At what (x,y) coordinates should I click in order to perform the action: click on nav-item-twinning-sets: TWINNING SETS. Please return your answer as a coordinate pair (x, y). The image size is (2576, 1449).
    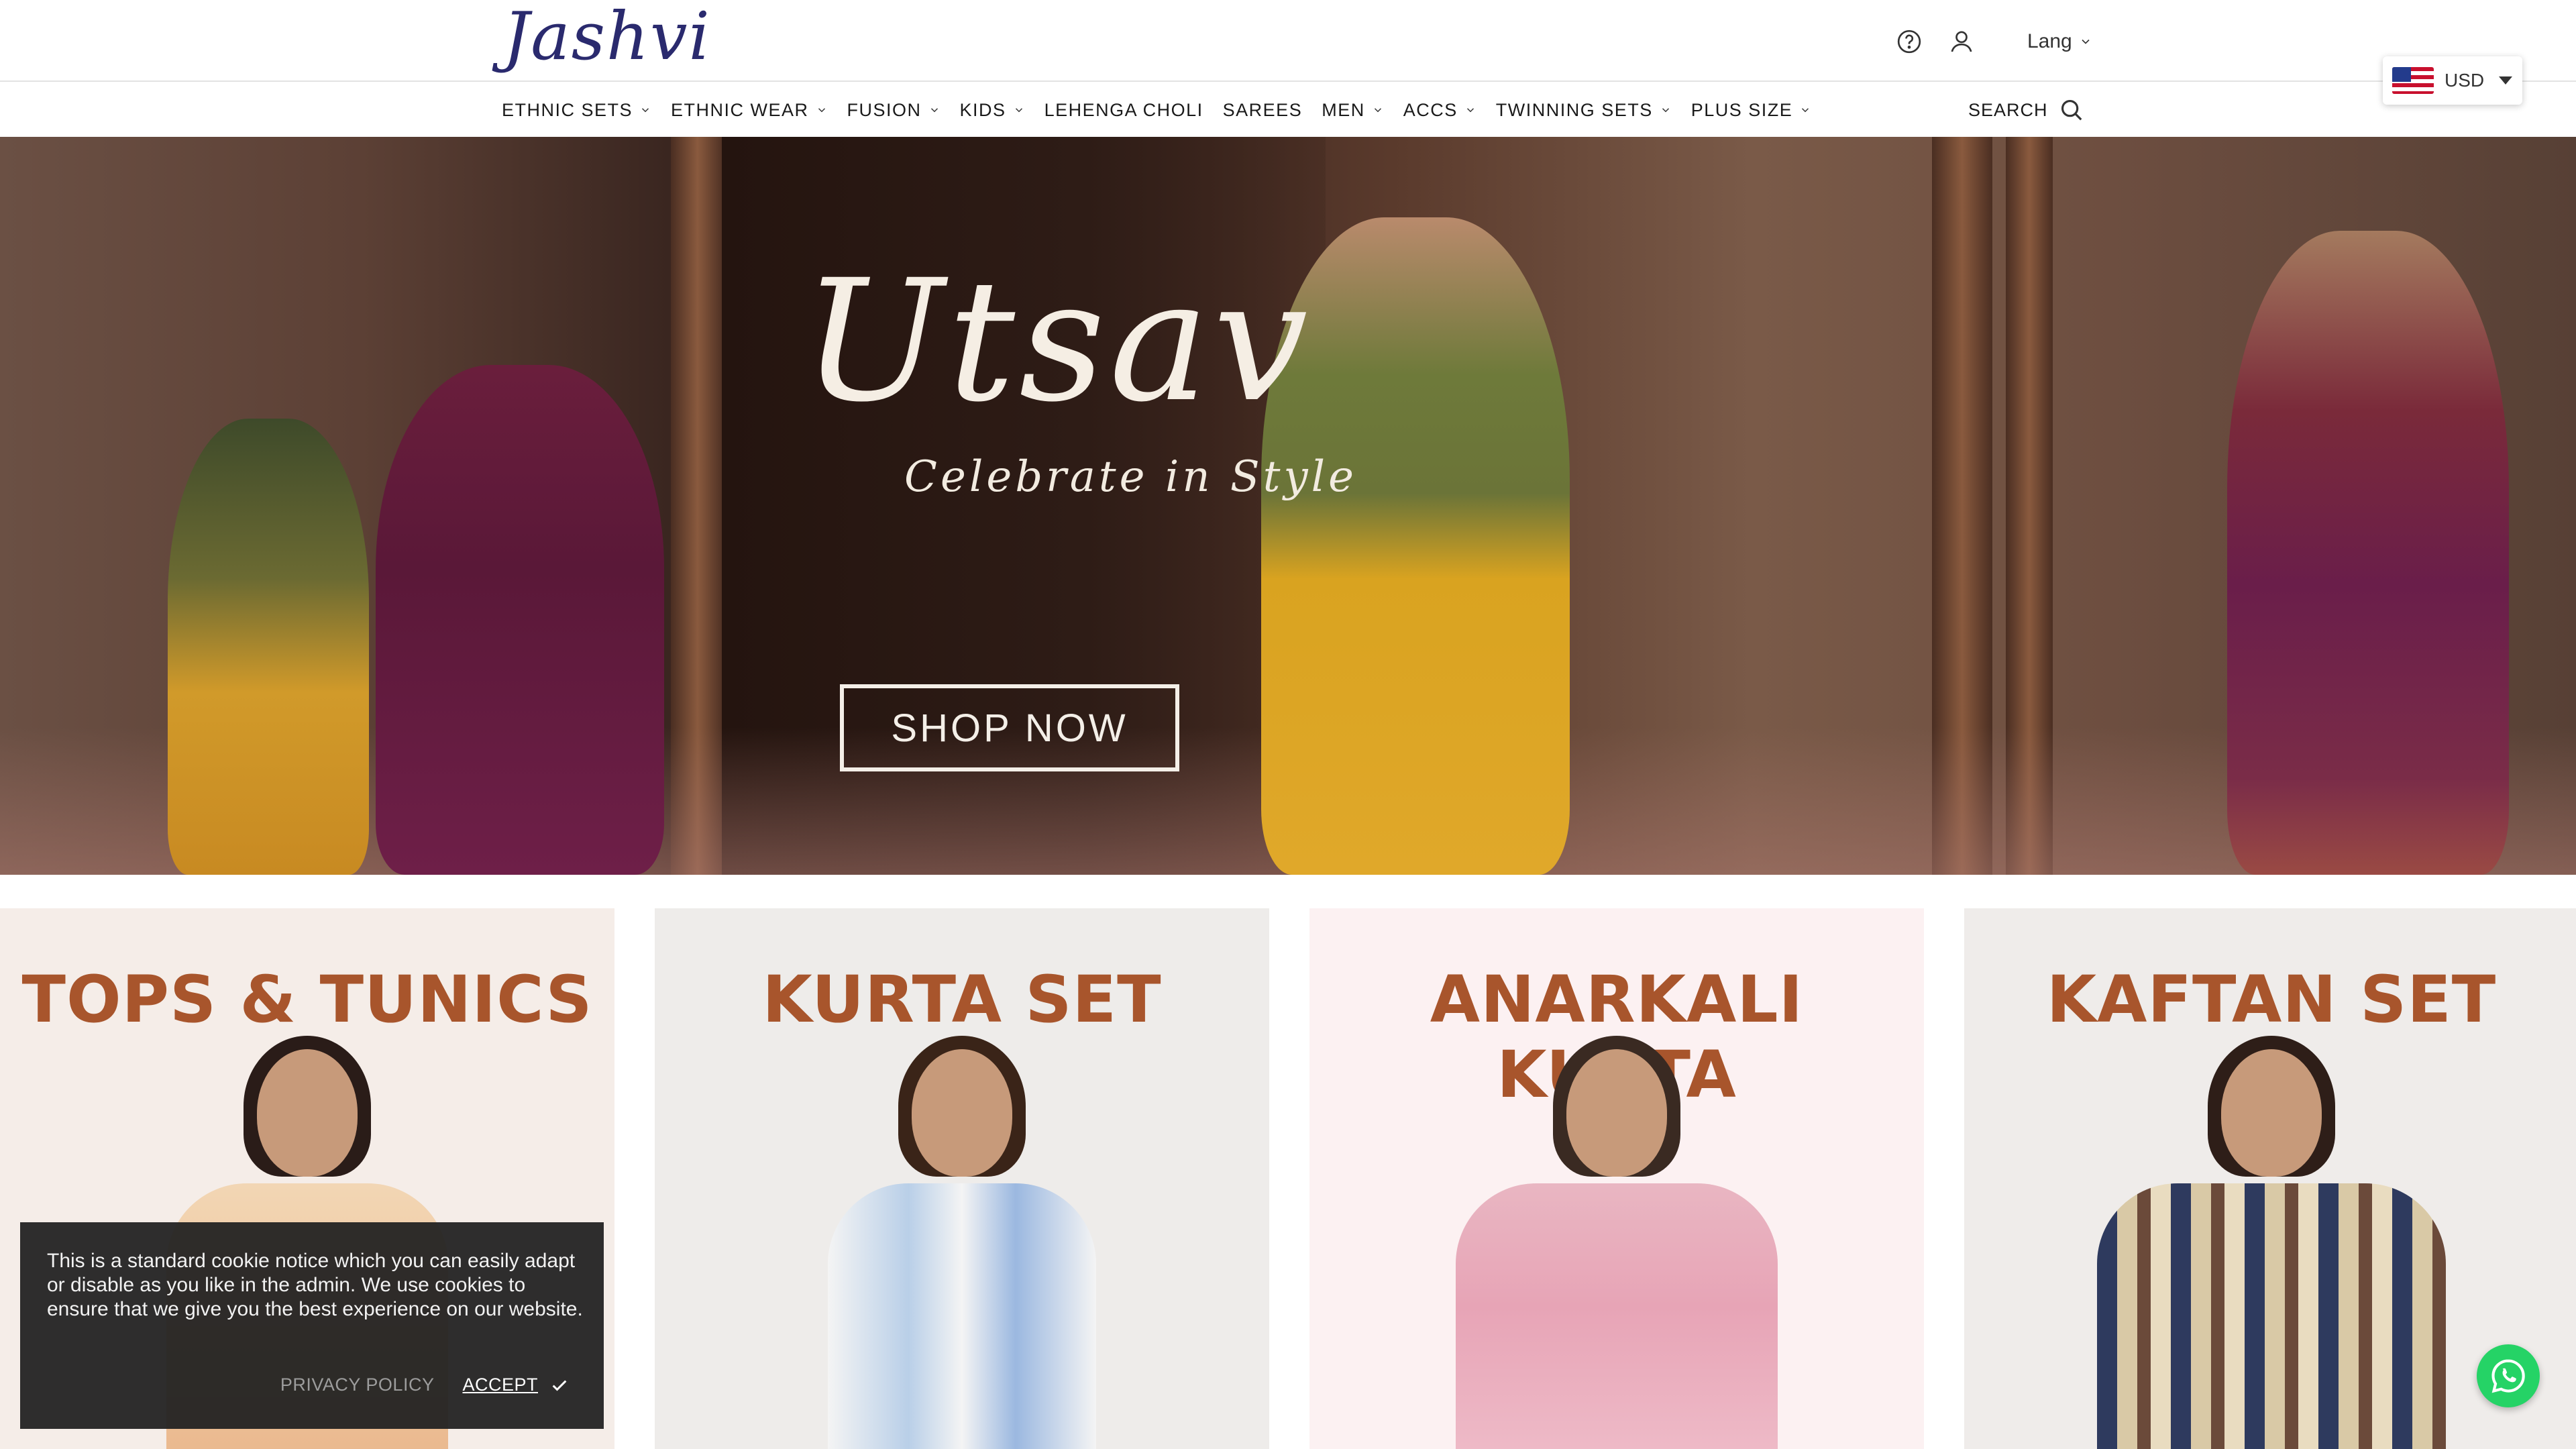
    Looking at the image, I should click on (1584, 110).